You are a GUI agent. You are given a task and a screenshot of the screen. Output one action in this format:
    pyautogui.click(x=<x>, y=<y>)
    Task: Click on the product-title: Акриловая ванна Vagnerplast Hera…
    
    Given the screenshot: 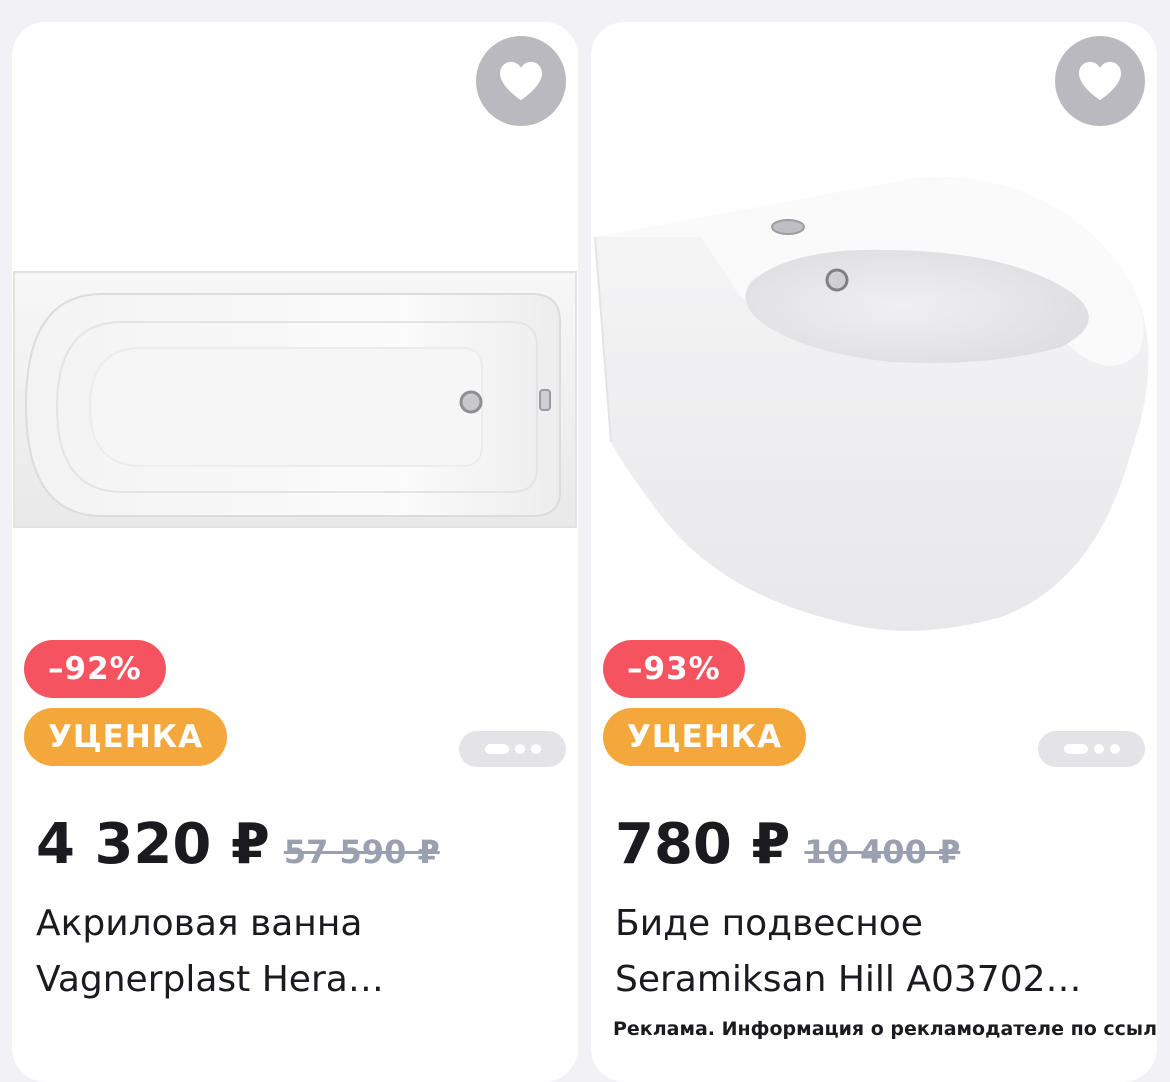 What is the action you would take?
    pyautogui.click(x=296, y=952)
    